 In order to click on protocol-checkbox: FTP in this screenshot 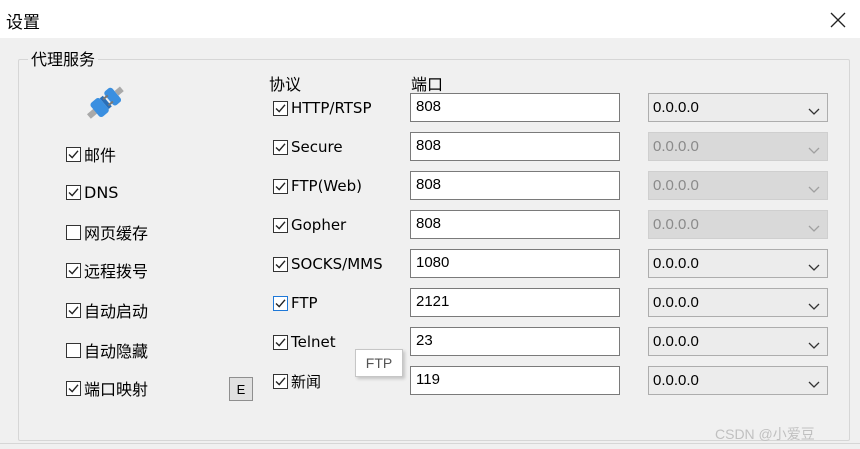, I will do `click(295, 303)`.